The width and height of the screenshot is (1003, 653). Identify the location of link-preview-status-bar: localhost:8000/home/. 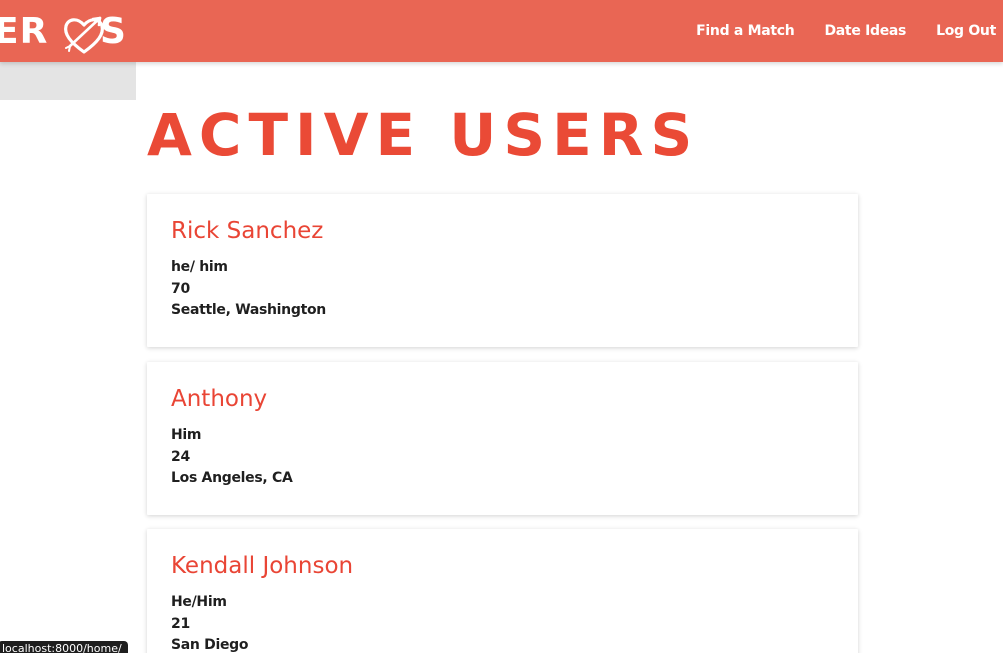
(64, 647).